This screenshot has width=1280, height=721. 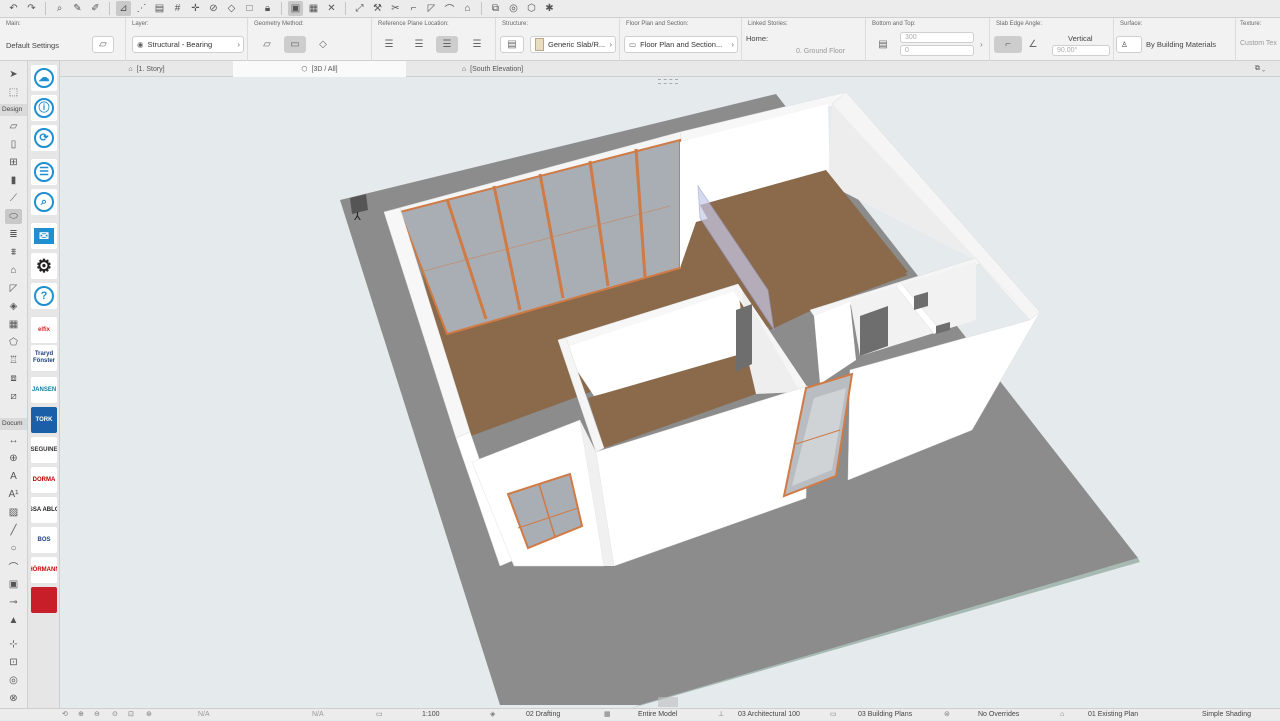 What do you see at coordinates (549, 8) in the screenshot?
I see `render-icon: ✱` at bounding box center [549, 8].